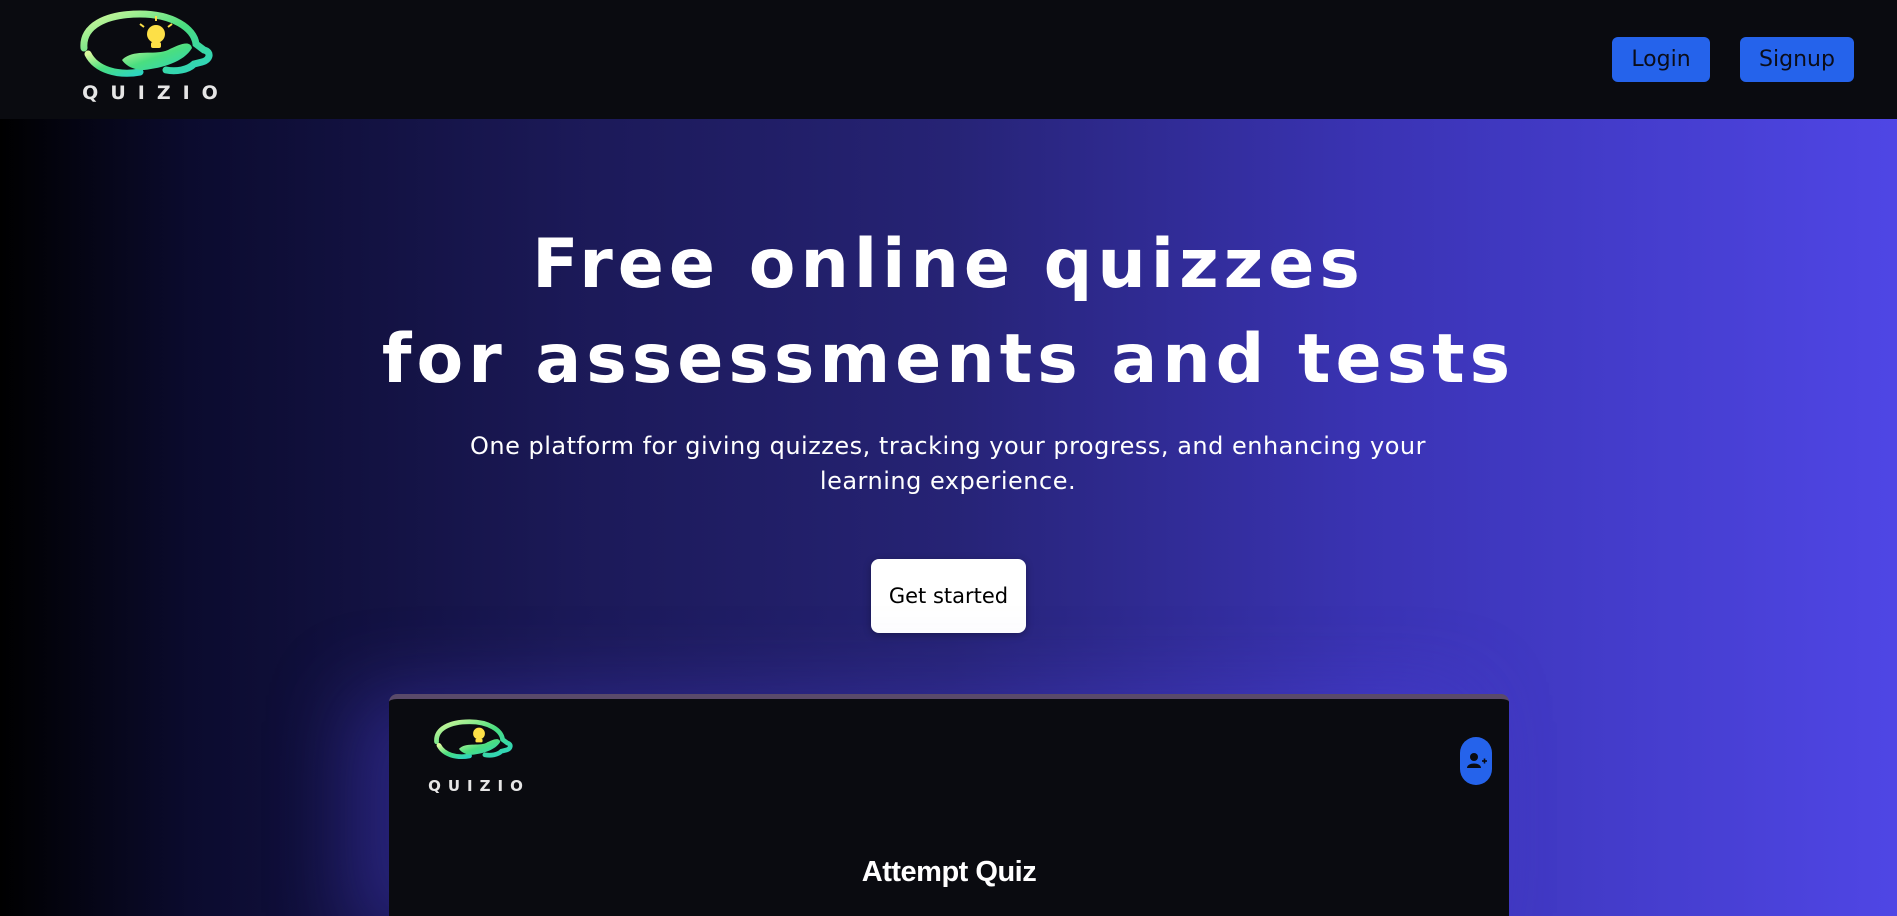 This screenshot has width=1897, height=916. Describe the element at coordinates (949, 805) in the screenshot. I see `app-preview-card: QUIZIO Attempt Quiz` at that location.